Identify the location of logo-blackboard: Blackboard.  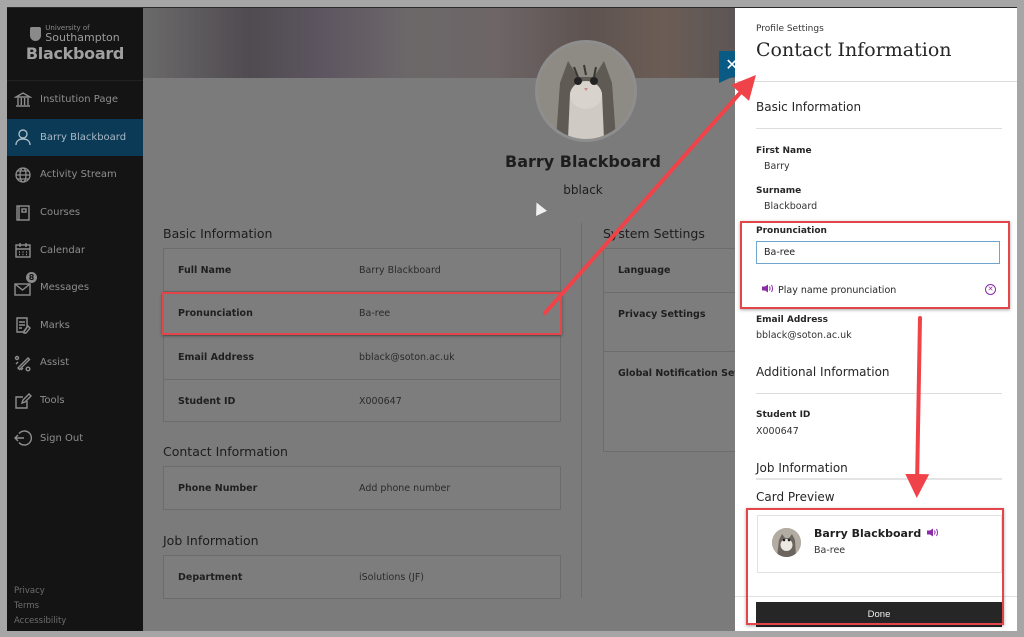
(75, 53).